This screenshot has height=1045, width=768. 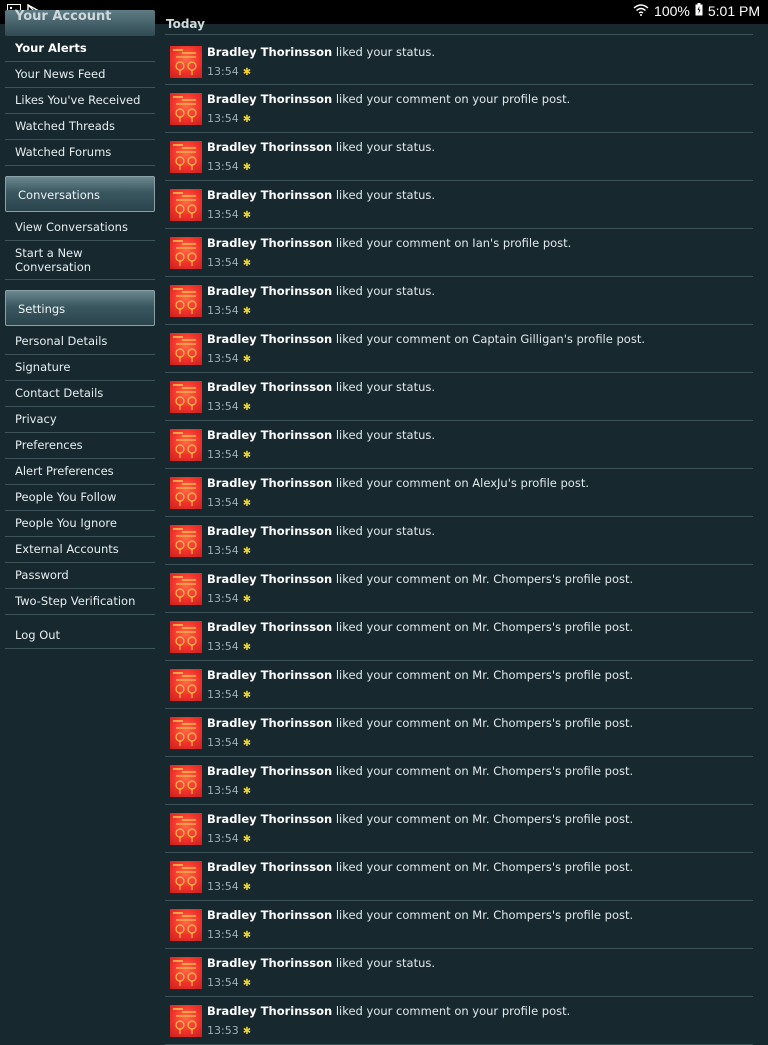 I want to click on sidebar-heading-conversations: Conversations, so click(x=80, y=194).